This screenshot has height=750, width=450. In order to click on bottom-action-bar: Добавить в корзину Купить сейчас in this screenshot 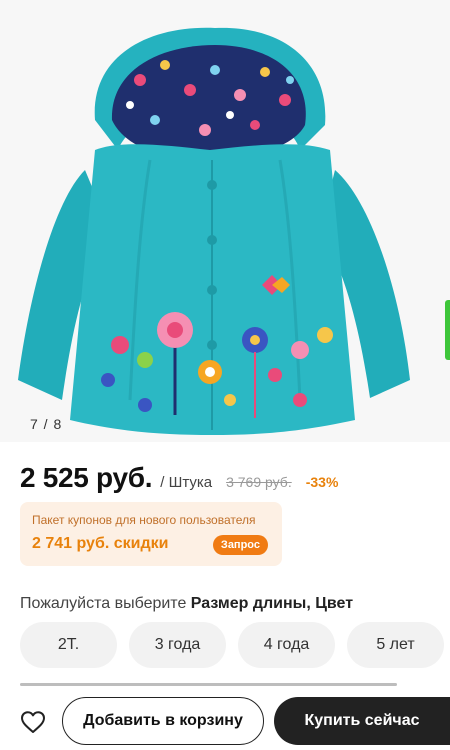, I will do `click(225, 723)`.